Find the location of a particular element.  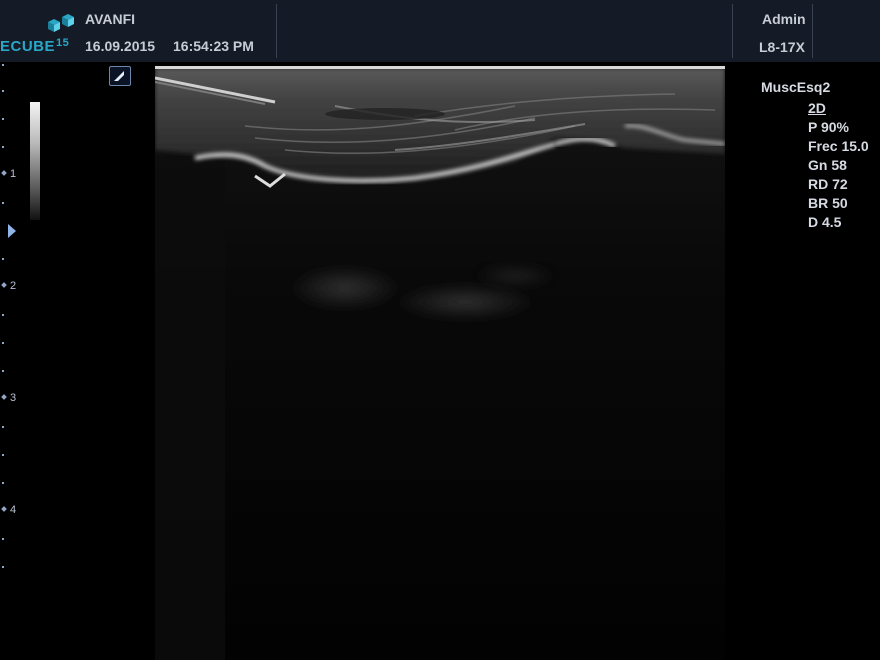

logo-wordmark: ECUBE15 is located at coordinates (35, 46).